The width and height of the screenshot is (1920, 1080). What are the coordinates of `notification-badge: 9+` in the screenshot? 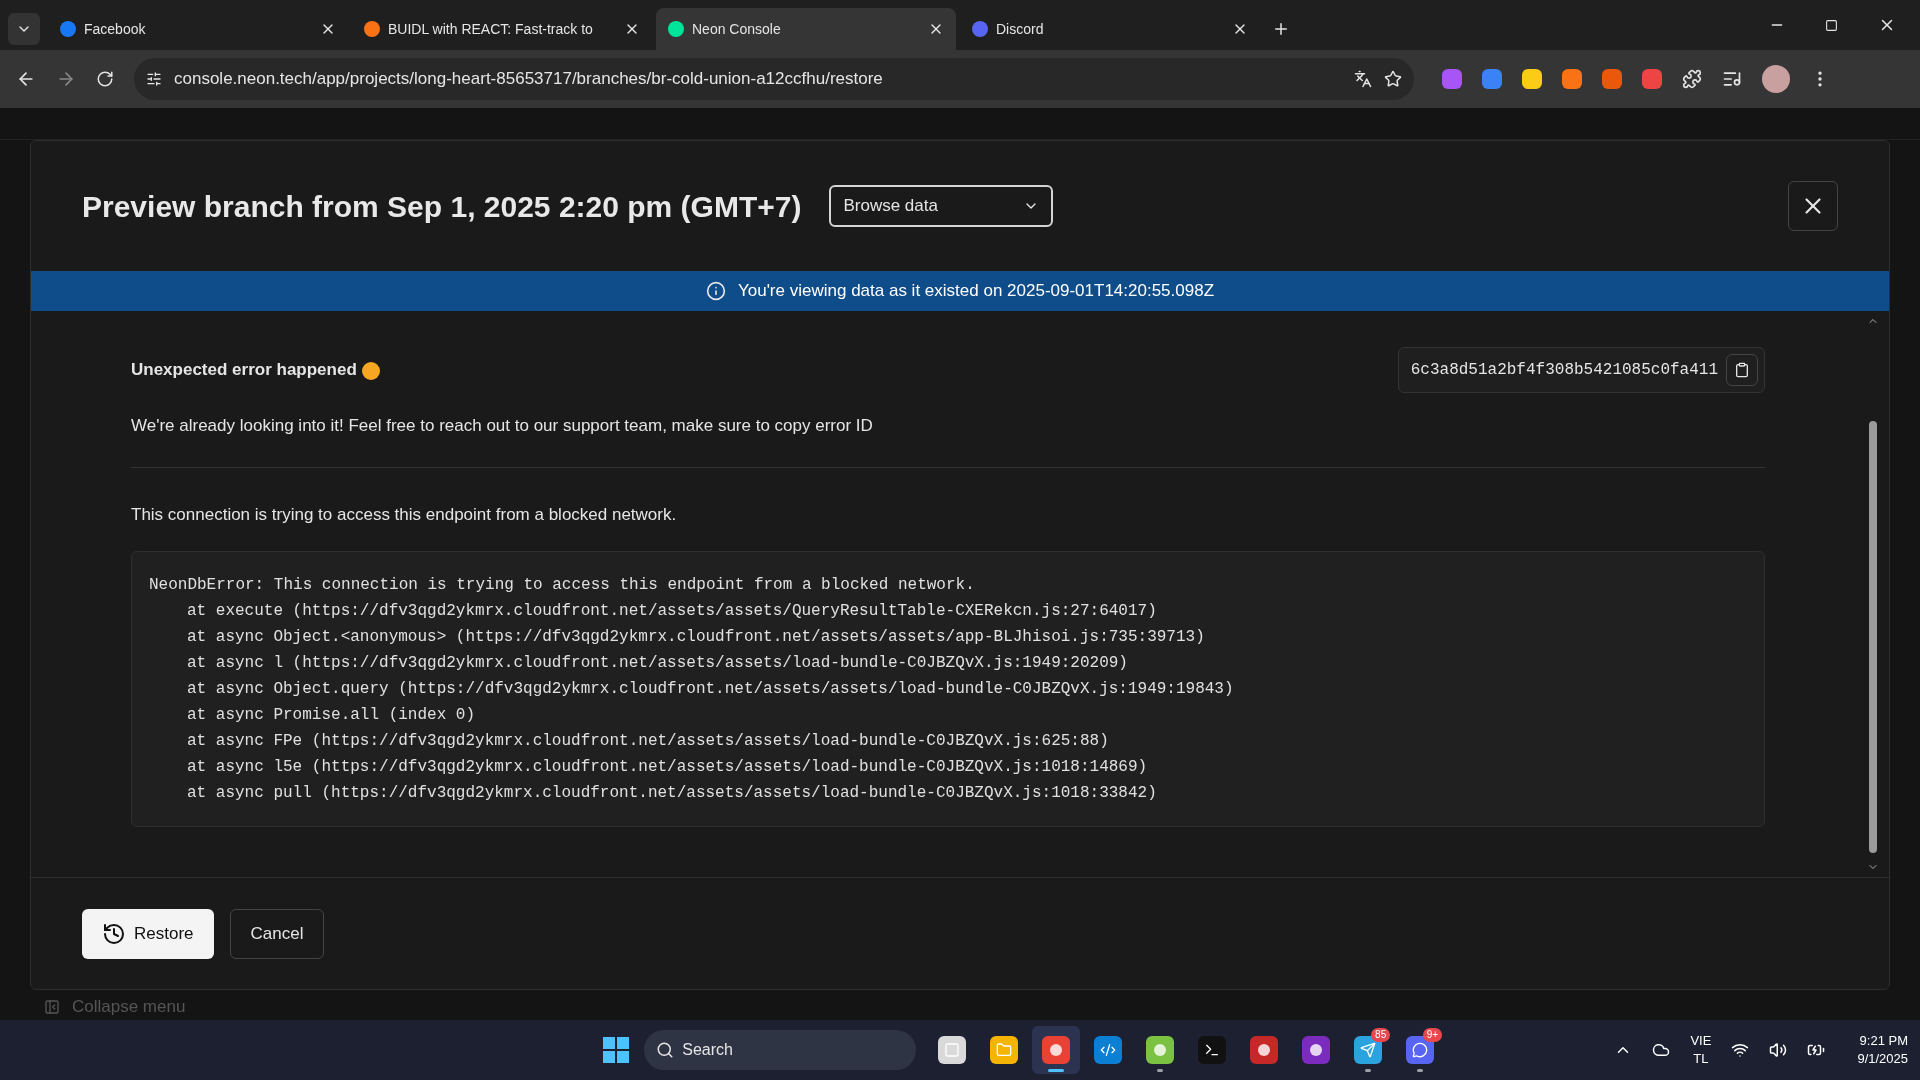 It's located at (1432, 1035).